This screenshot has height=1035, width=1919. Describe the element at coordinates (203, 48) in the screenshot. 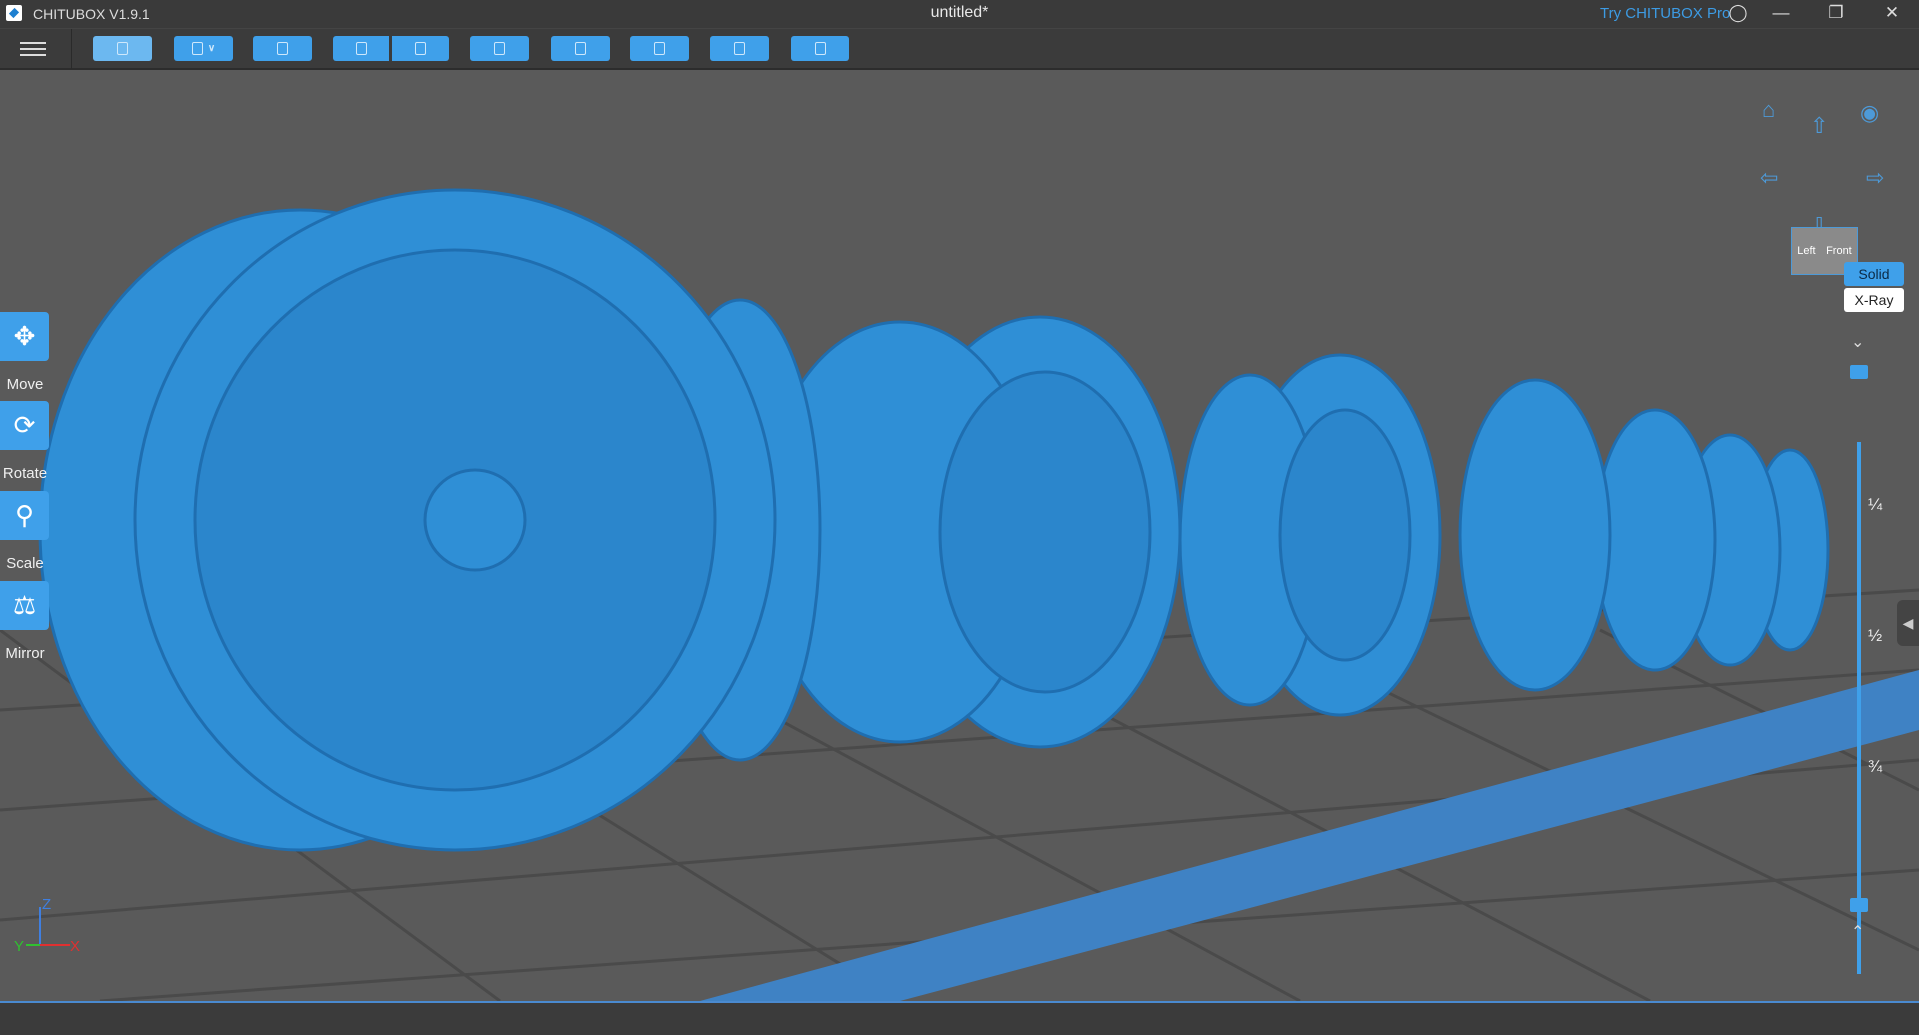

I see `save-button: ∨` at that location.